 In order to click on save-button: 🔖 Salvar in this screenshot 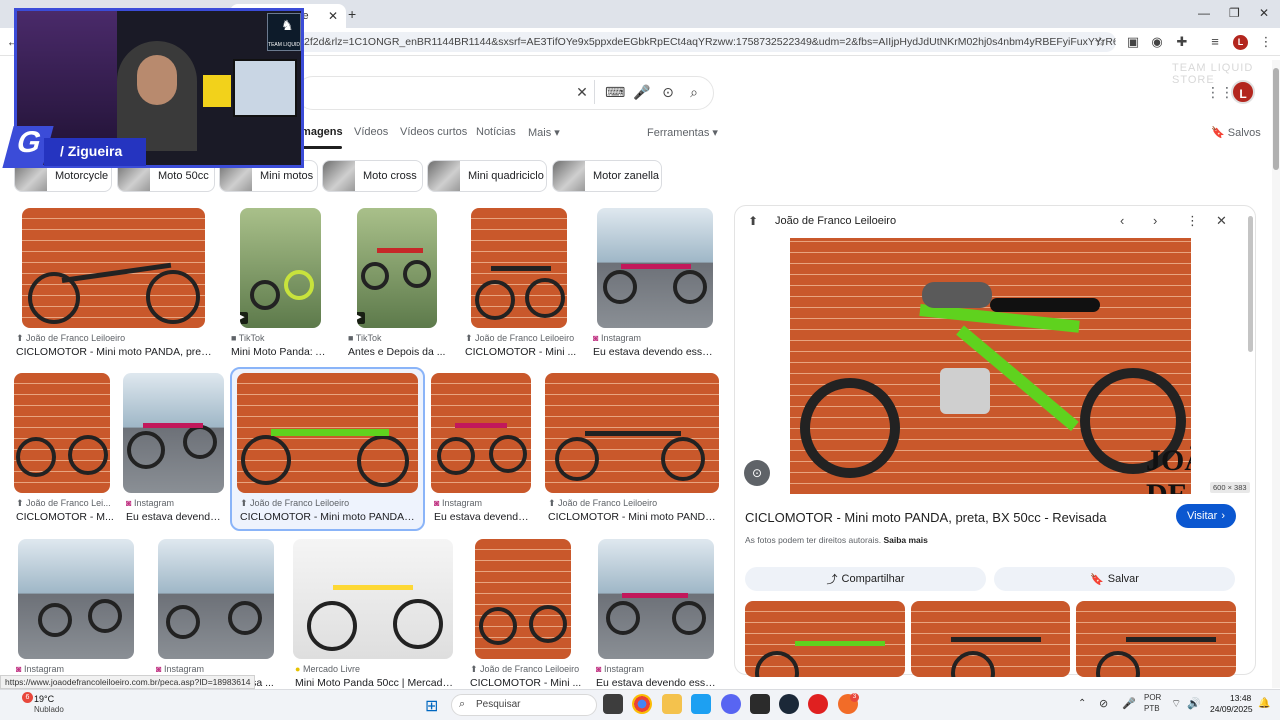, I will do `click(1114, 579)`.